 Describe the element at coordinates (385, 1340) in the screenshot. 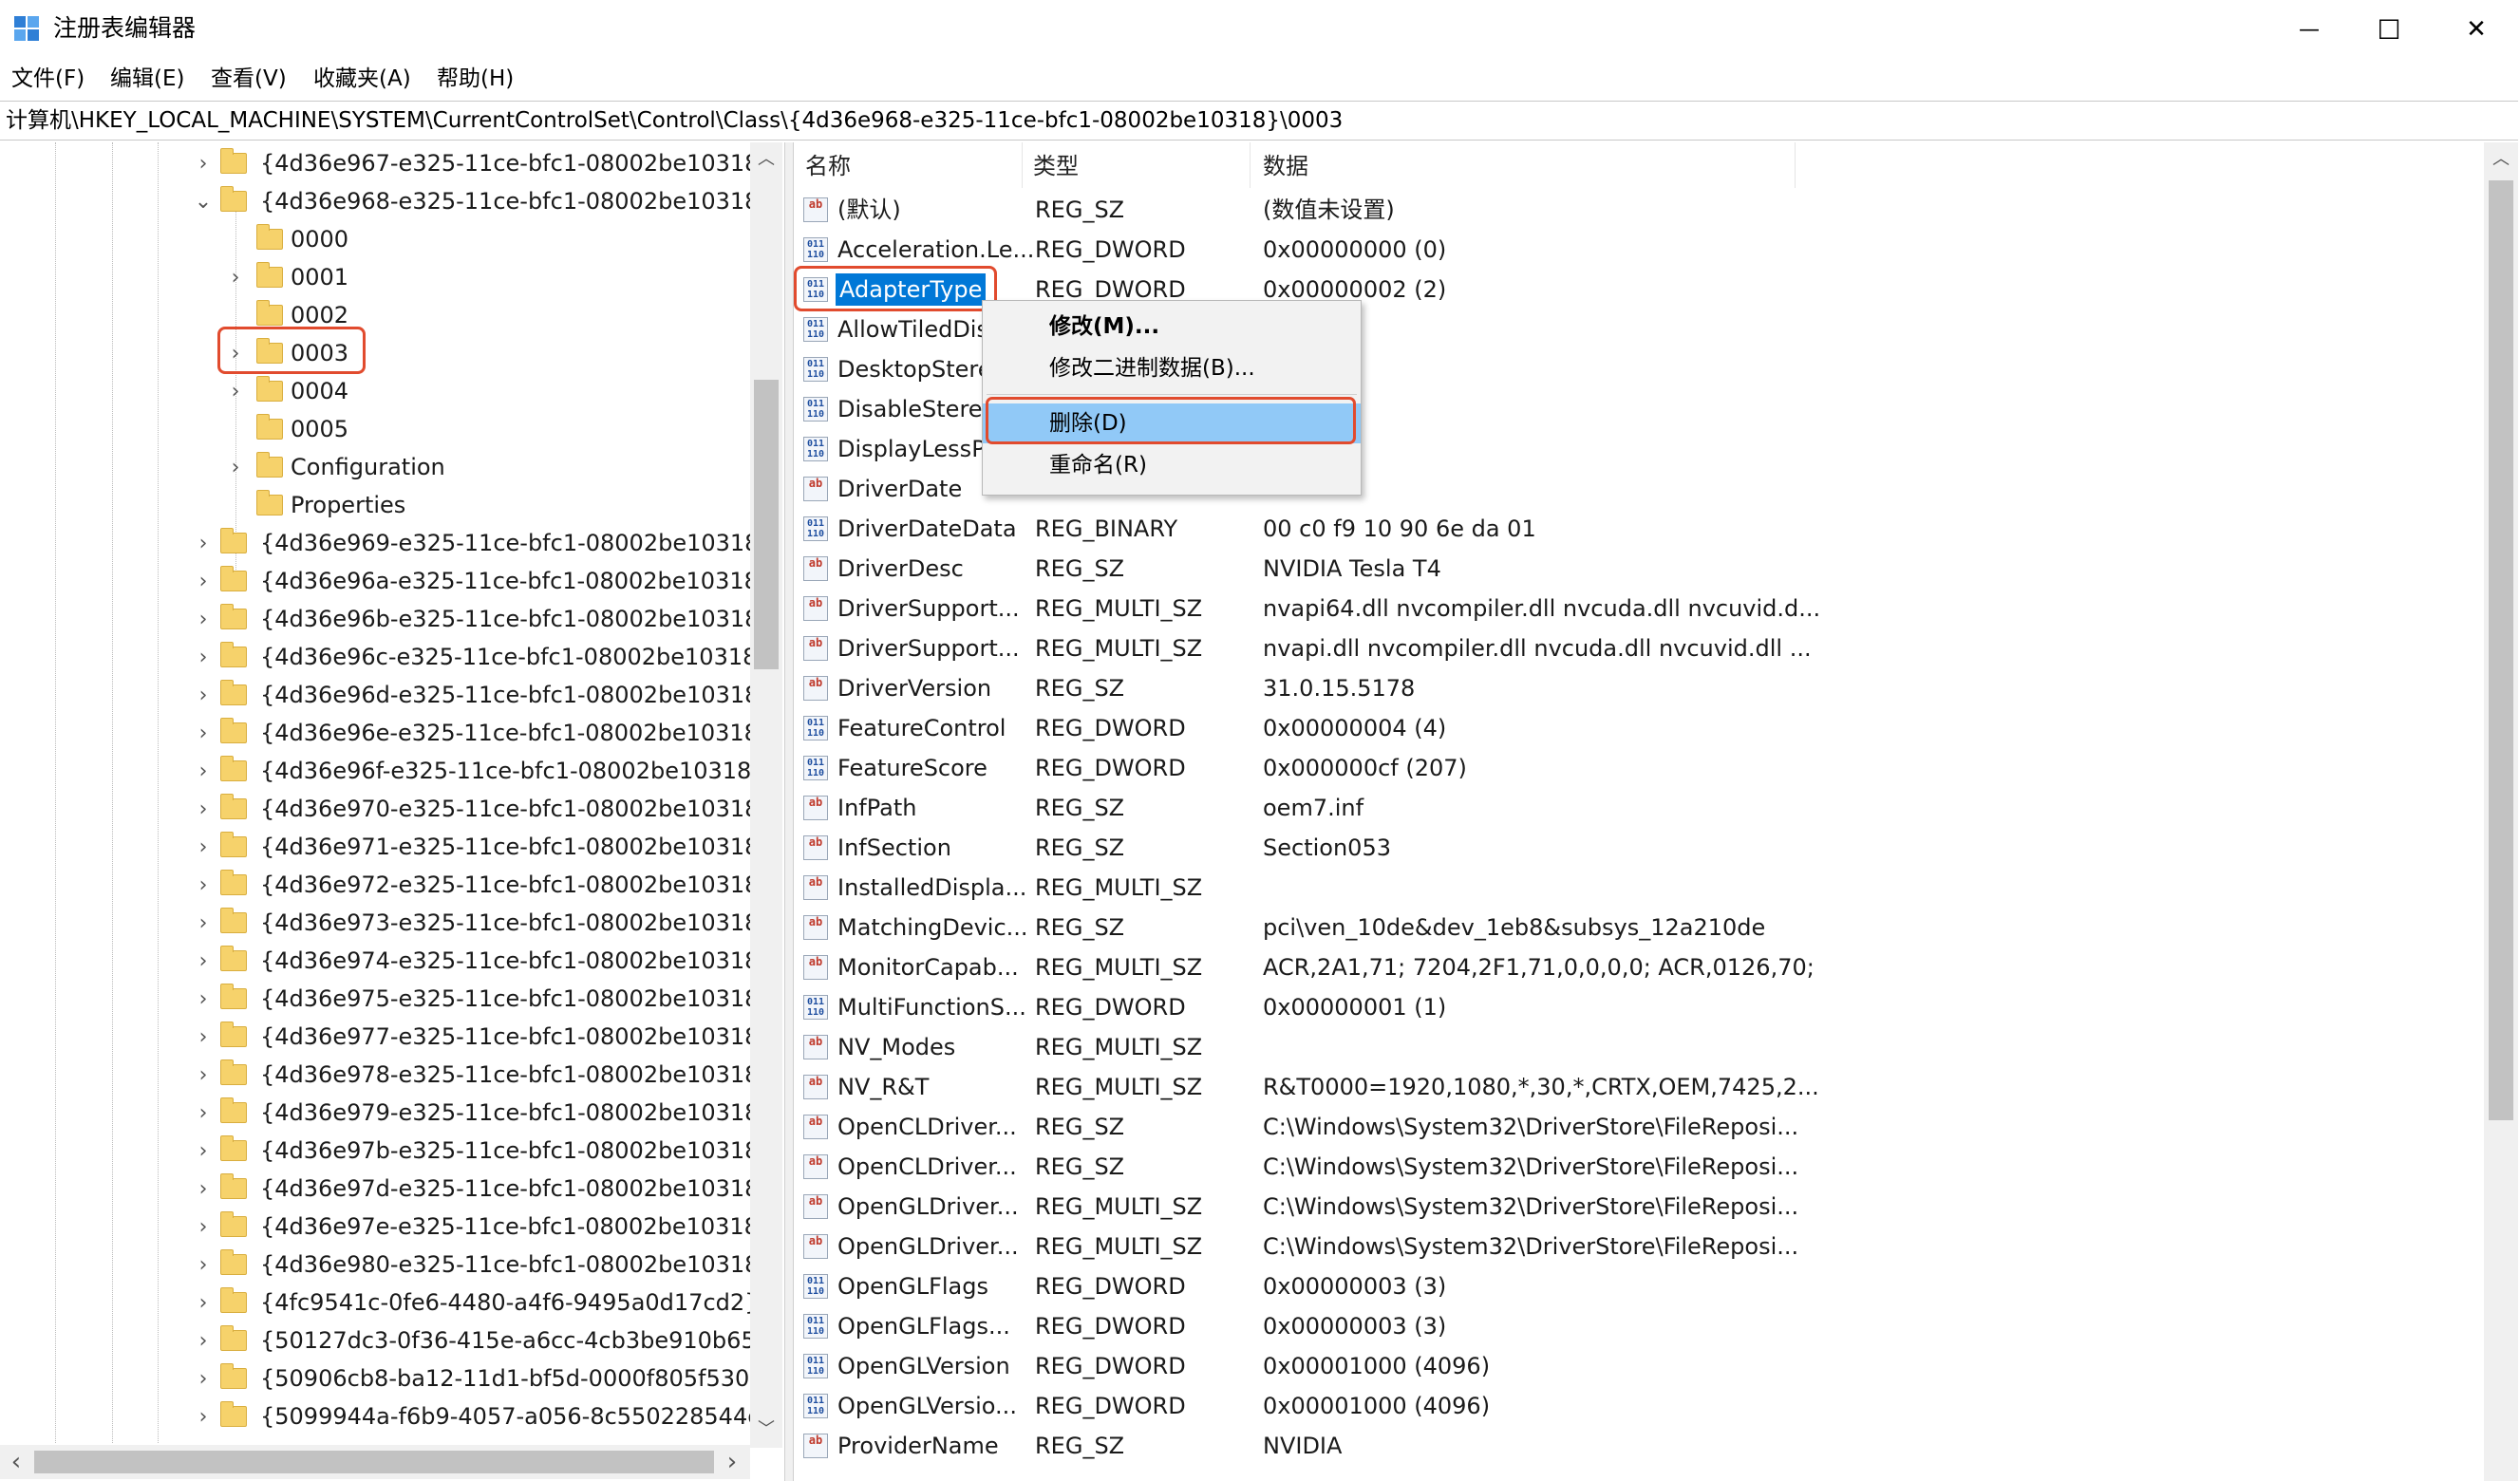

I see `tree-node: › {50127dc3-0f36-415e-a6cc-4cb3be910b65}` at that location.